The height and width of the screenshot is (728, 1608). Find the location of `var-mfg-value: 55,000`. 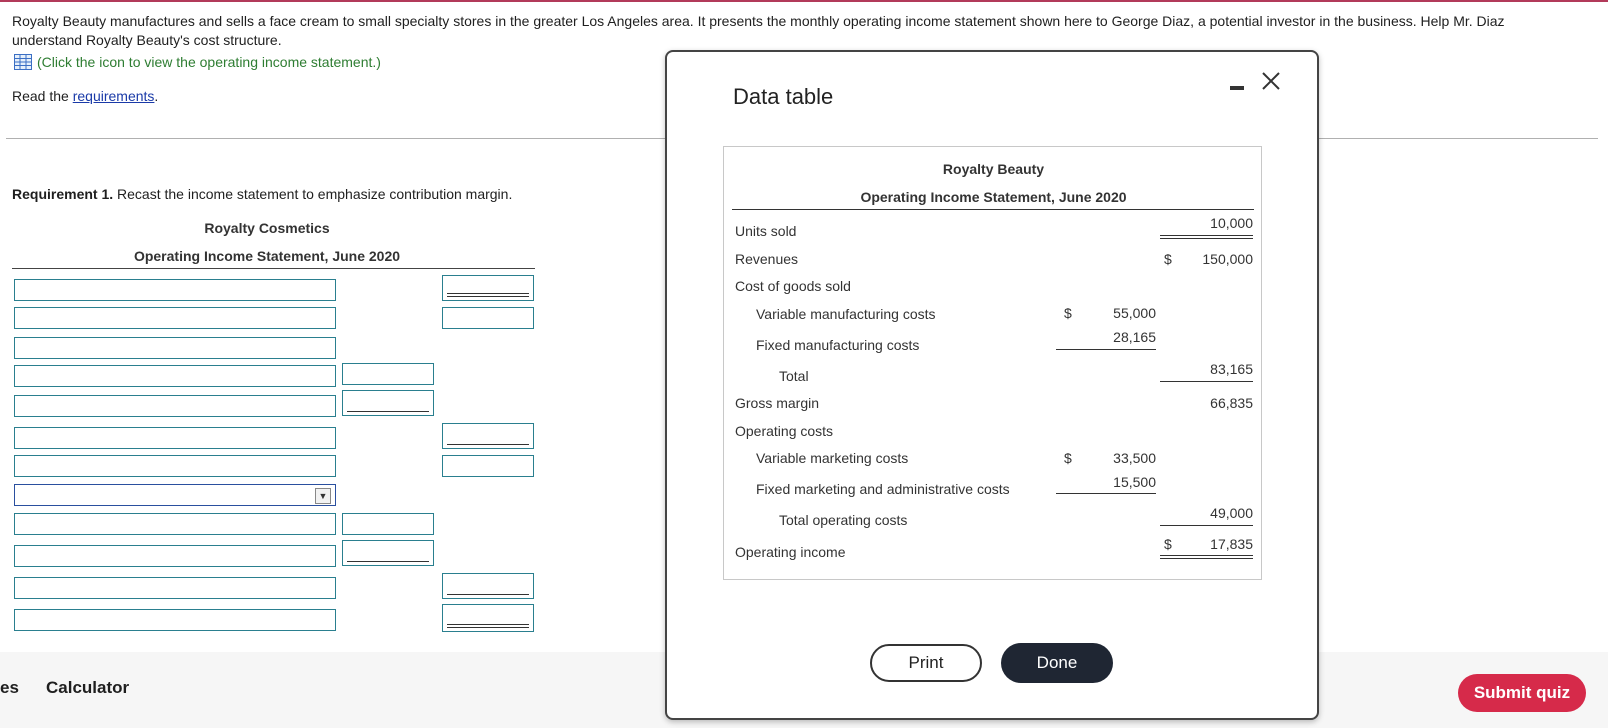

var-mfg-value: 55,000 is located at coordinates (1134, 313).